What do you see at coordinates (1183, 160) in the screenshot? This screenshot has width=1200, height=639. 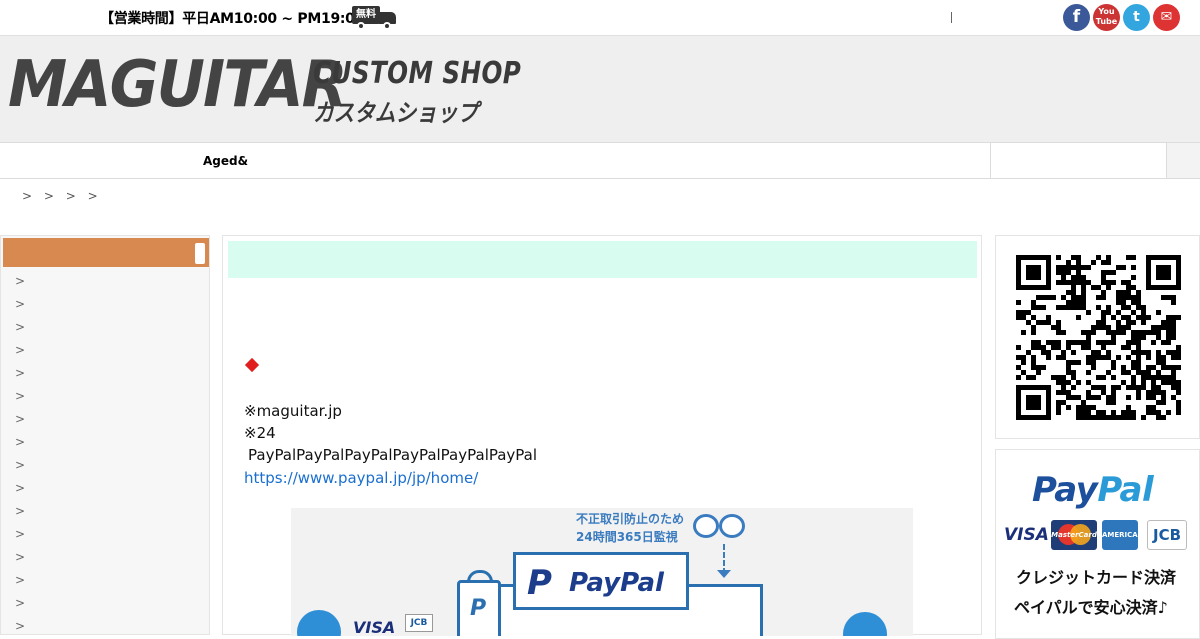 I see `search-button` at bounding box center [1183, 160].